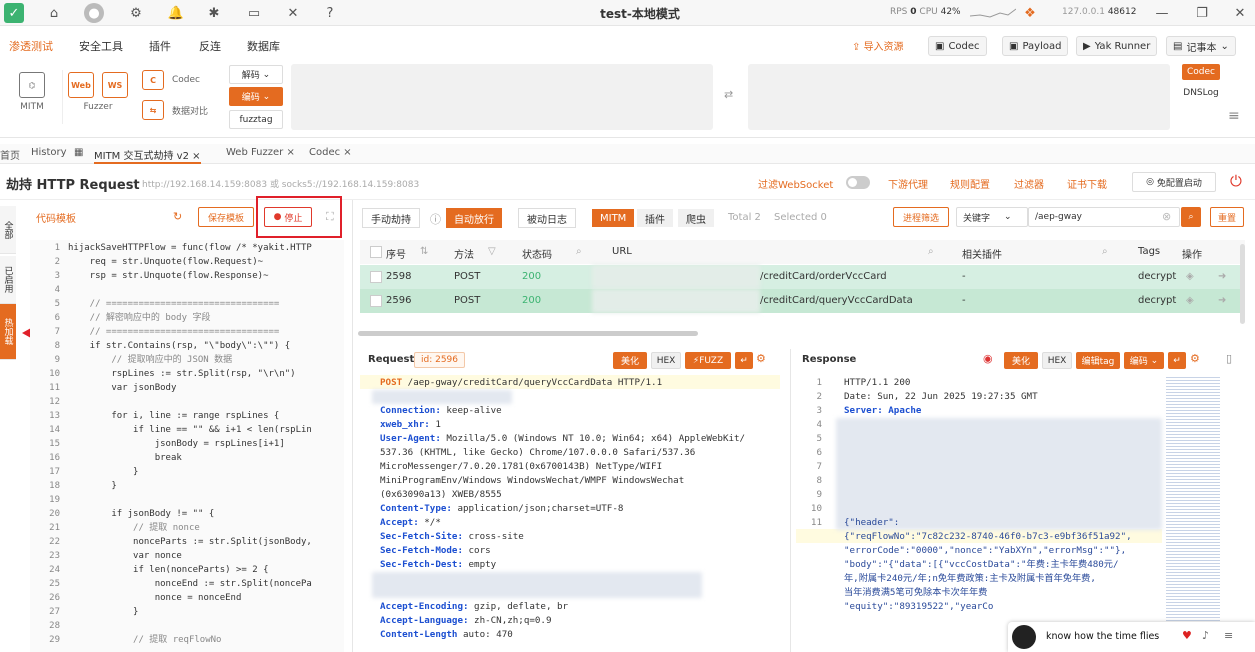 The width and height of the screenshot is (1255, 652). Describe the element at coordinates (992, 217) in the screenshot. I see `keyword-select: 关键字 ⌄` at that location.